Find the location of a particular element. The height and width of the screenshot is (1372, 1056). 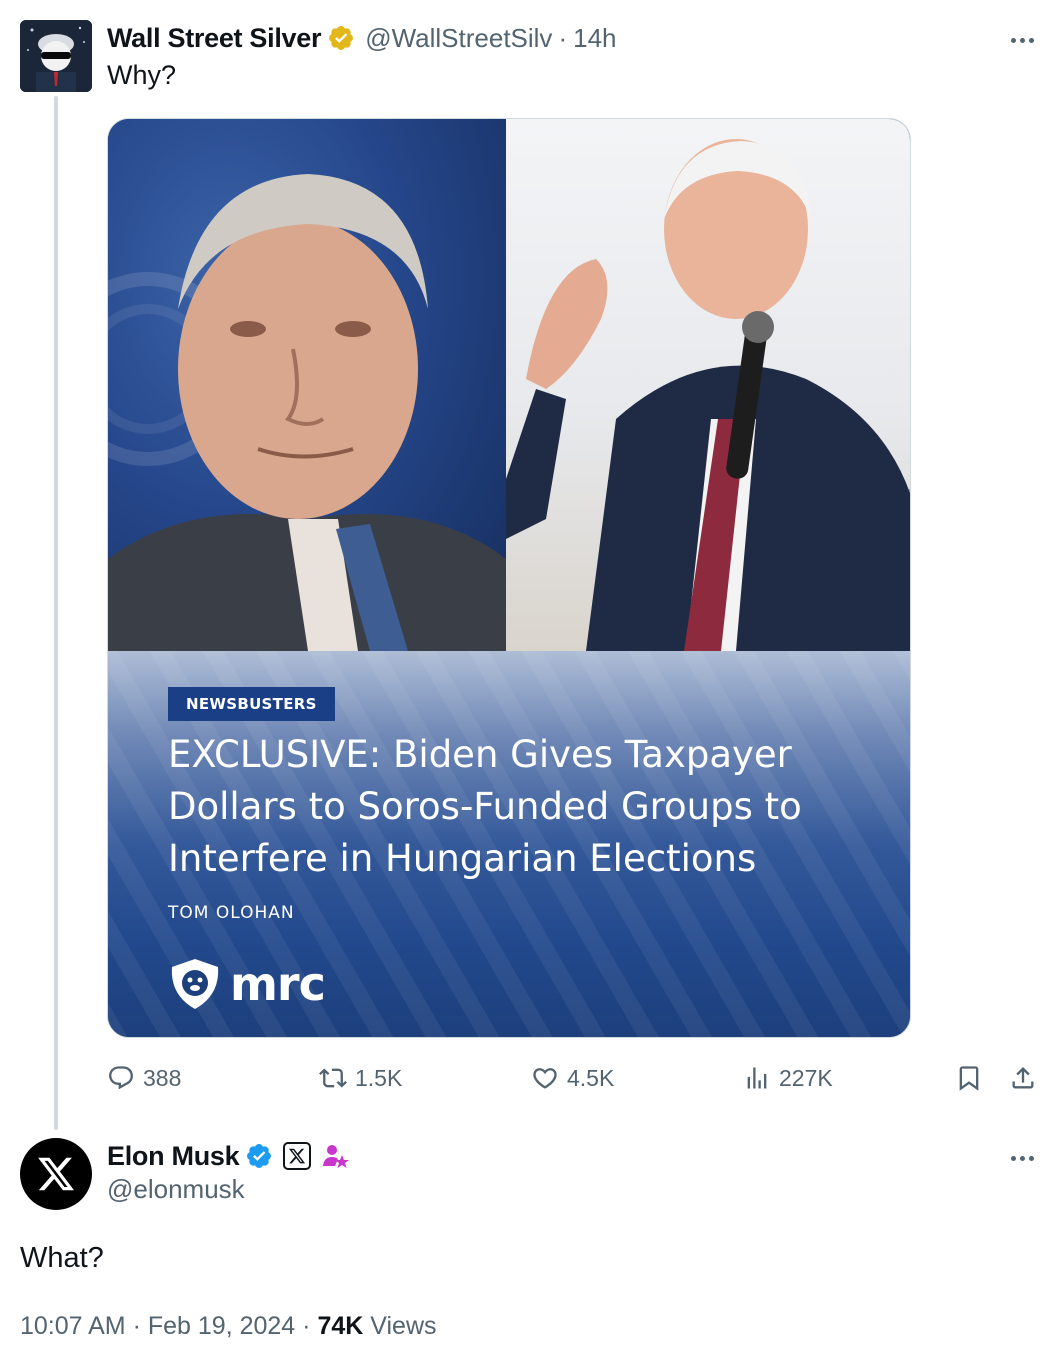

share-button is located at coordinates (1023, 1078).